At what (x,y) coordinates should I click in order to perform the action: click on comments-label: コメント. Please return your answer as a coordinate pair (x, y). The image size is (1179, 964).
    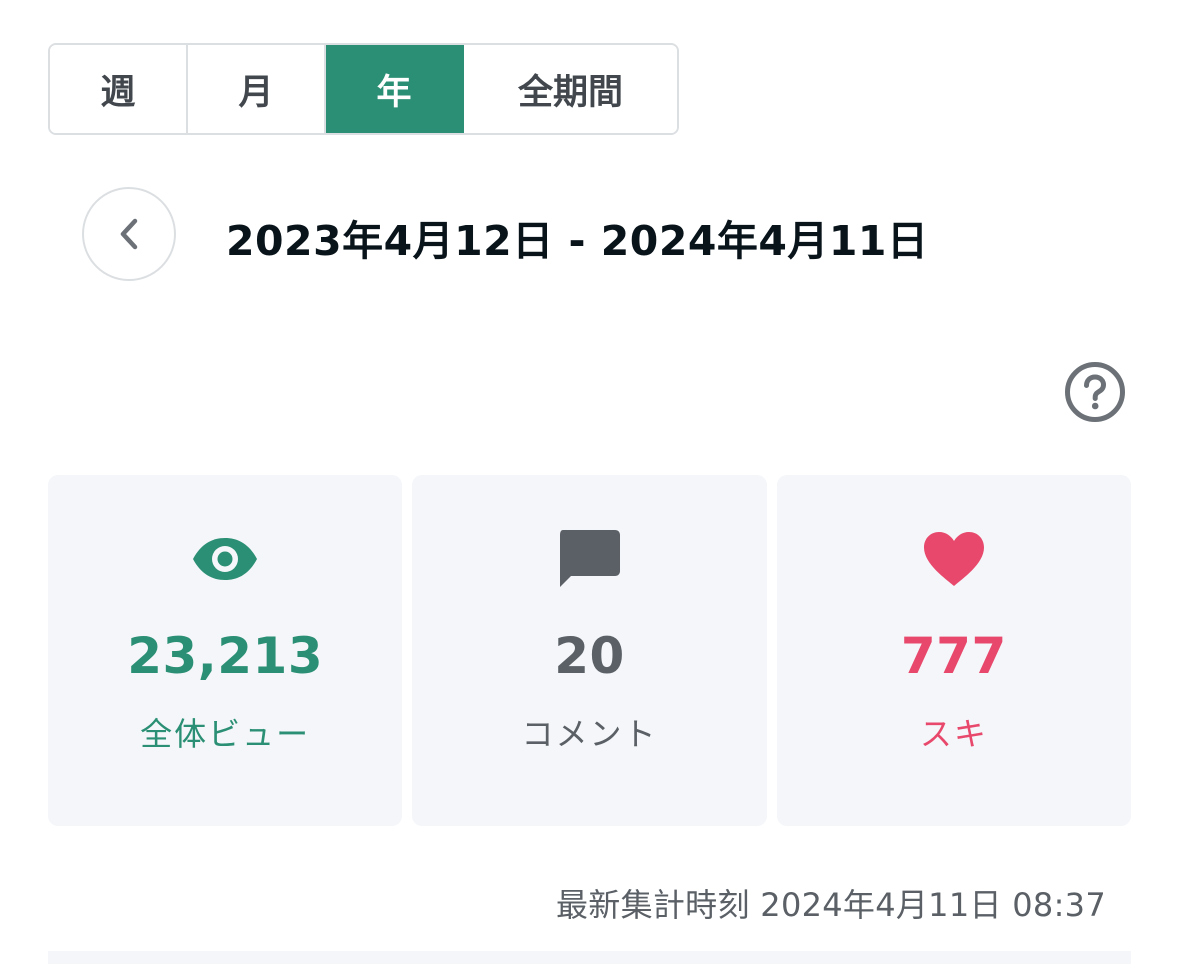
    Looking at the image, I should click on (589, 734).